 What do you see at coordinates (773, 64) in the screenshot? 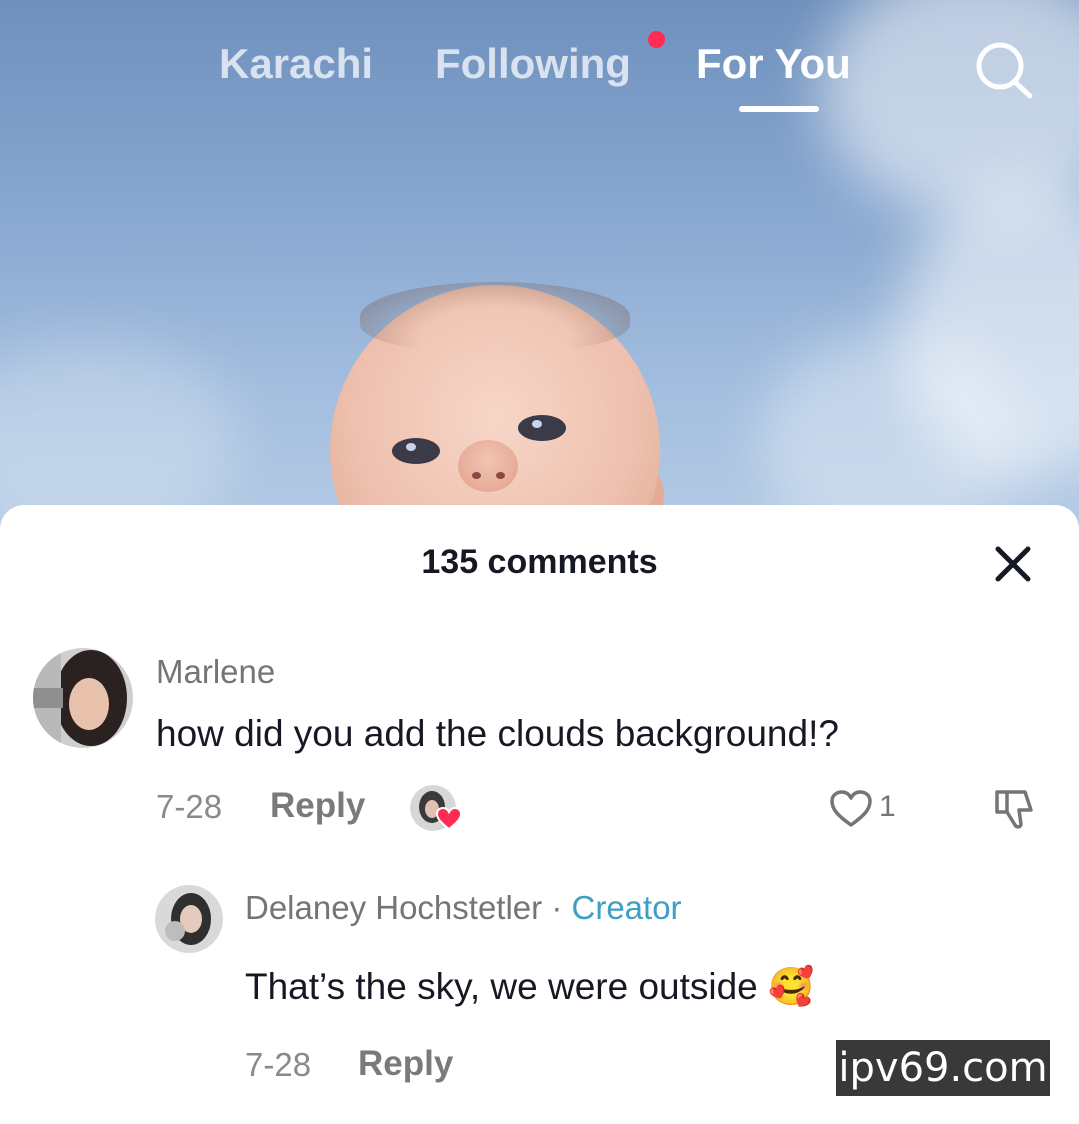
I see `tab-for-you: For You` at bounding box center [773, 64].